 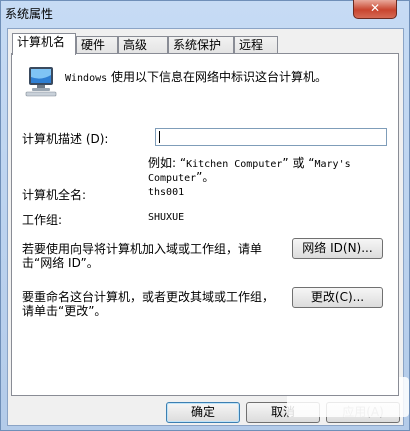 What do you see at coordinates (97, 45) in the screenshot?
I see `tab-hardware: 硬件` at bounding box center [97, 45].